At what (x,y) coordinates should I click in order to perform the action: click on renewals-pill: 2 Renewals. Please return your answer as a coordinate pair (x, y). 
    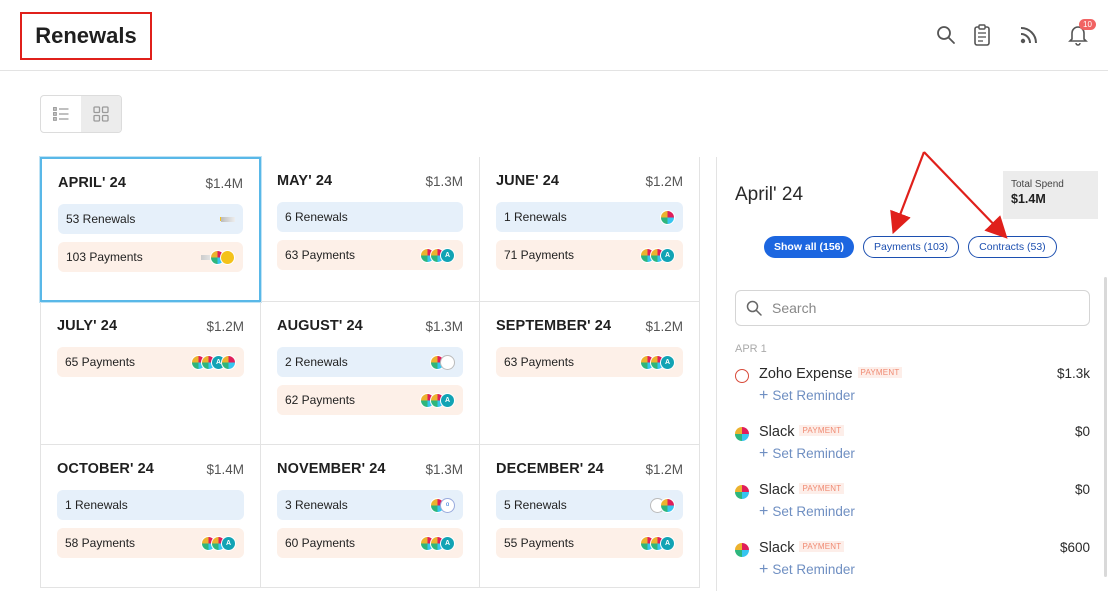
    Looking at the image, I should click on (370, 362).